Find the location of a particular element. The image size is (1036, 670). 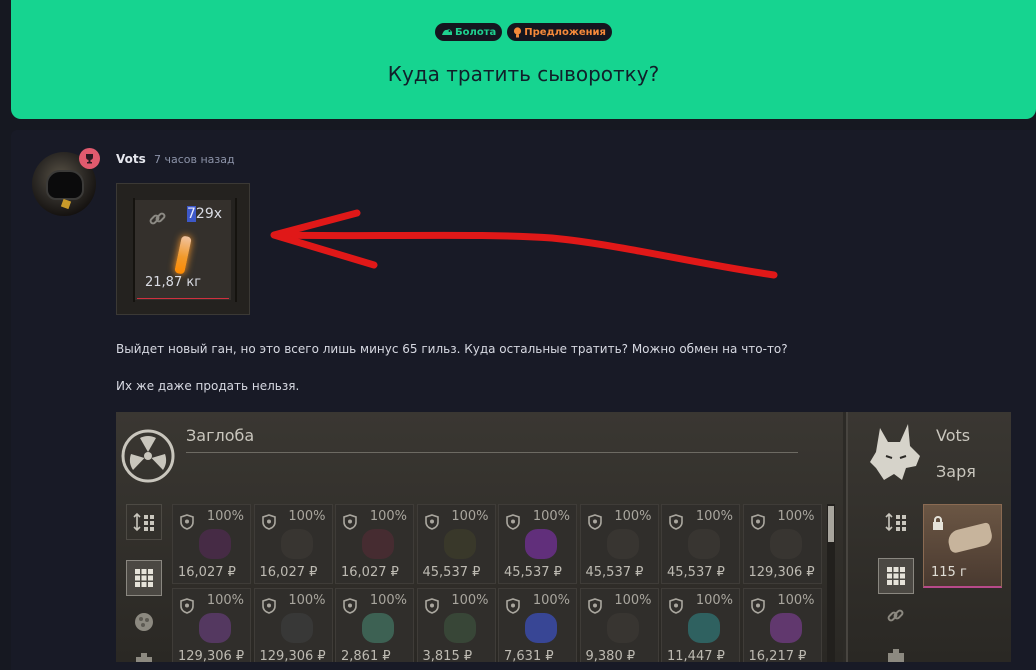

item-price: 11,447 ₽ is located at coordinates (696, 655).